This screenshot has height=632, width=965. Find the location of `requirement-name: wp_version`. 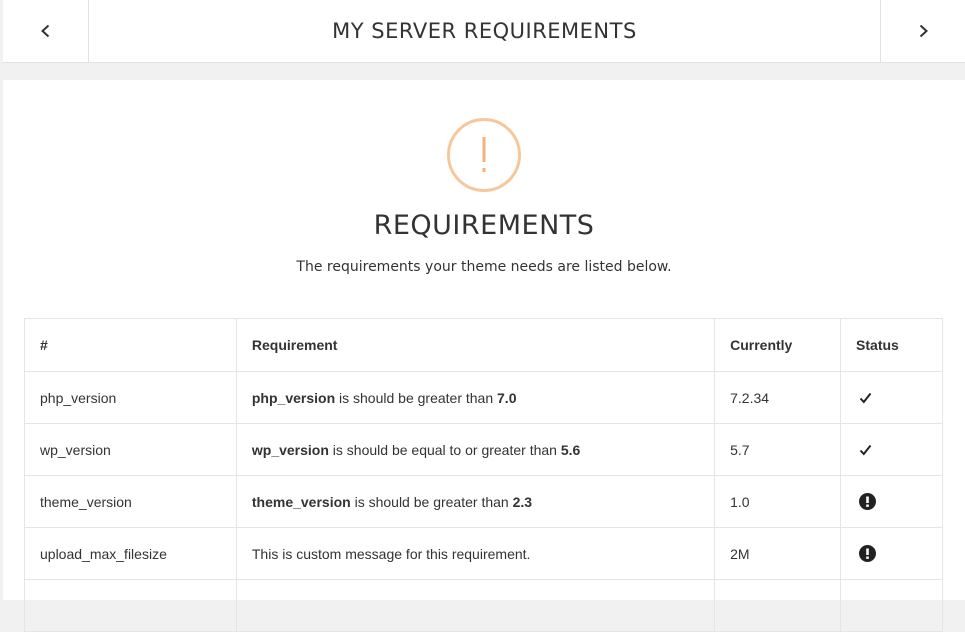

requirement-name: wp_version is located at coordinates (130, 449).